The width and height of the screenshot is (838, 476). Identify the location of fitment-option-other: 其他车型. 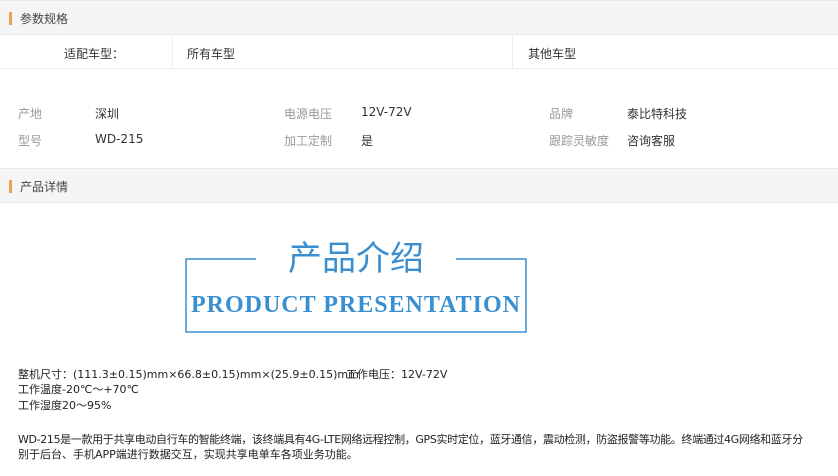
(552, 54).